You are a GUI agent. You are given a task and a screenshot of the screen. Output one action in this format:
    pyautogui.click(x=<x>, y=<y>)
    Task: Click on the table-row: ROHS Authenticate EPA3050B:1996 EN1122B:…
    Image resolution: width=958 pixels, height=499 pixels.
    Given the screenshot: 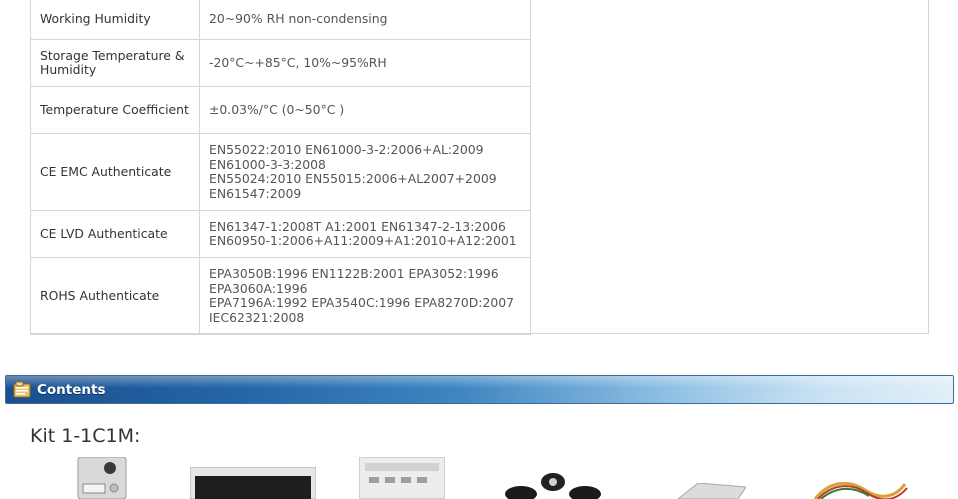 What is the action you would take?
    pyautogui.click(x=280, y=296)
    